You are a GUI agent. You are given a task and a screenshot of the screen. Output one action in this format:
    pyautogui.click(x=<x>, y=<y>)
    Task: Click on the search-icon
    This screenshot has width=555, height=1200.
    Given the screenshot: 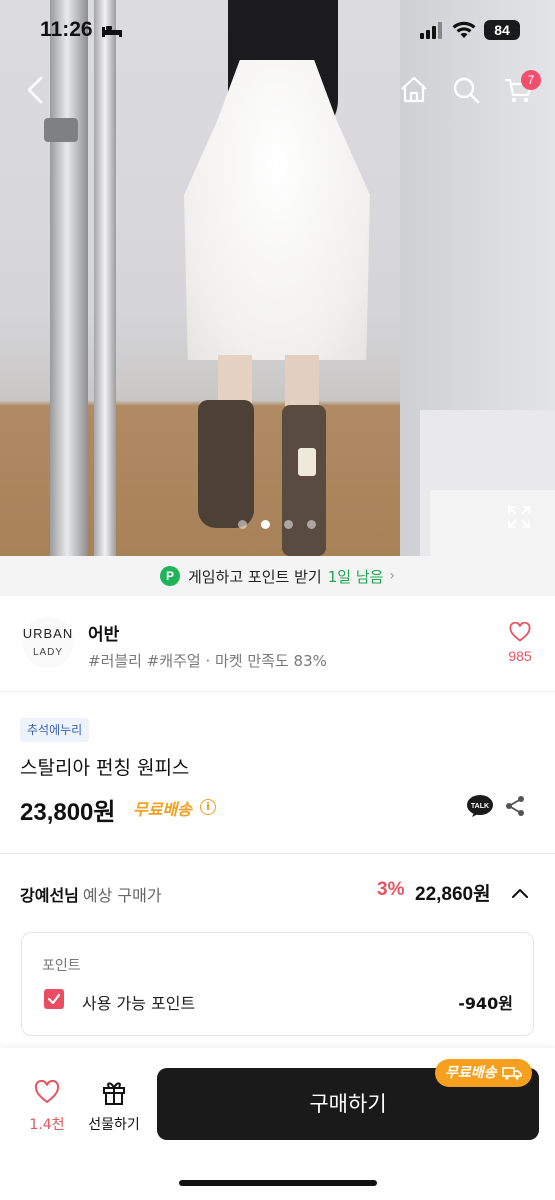 What is the action you would take?
    pyautogui.click(x=466, y=90)
    